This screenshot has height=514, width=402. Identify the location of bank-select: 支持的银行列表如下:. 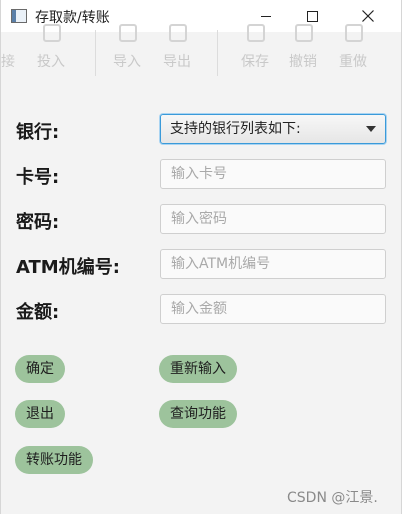
(273, 129).